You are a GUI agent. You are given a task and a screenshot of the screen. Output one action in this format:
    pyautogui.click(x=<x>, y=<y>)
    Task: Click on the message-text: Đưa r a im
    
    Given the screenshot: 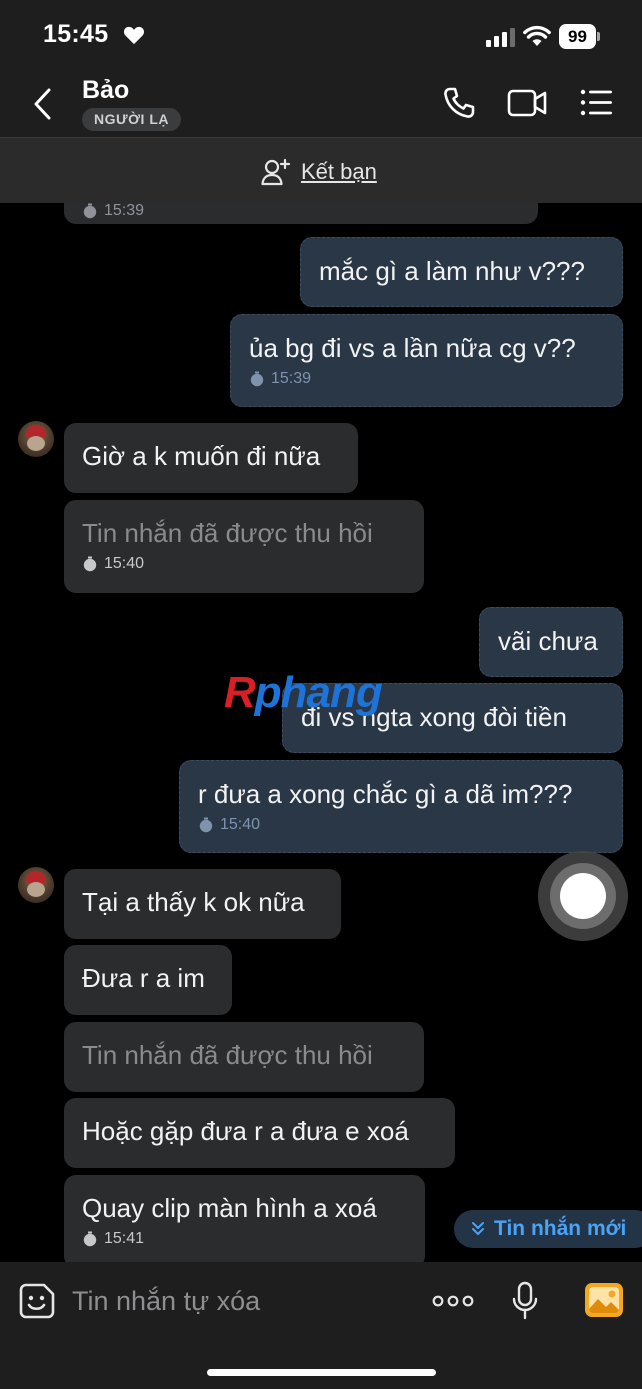 What is the action you would take?
    pyautogui.click(x=143, y=978)
    